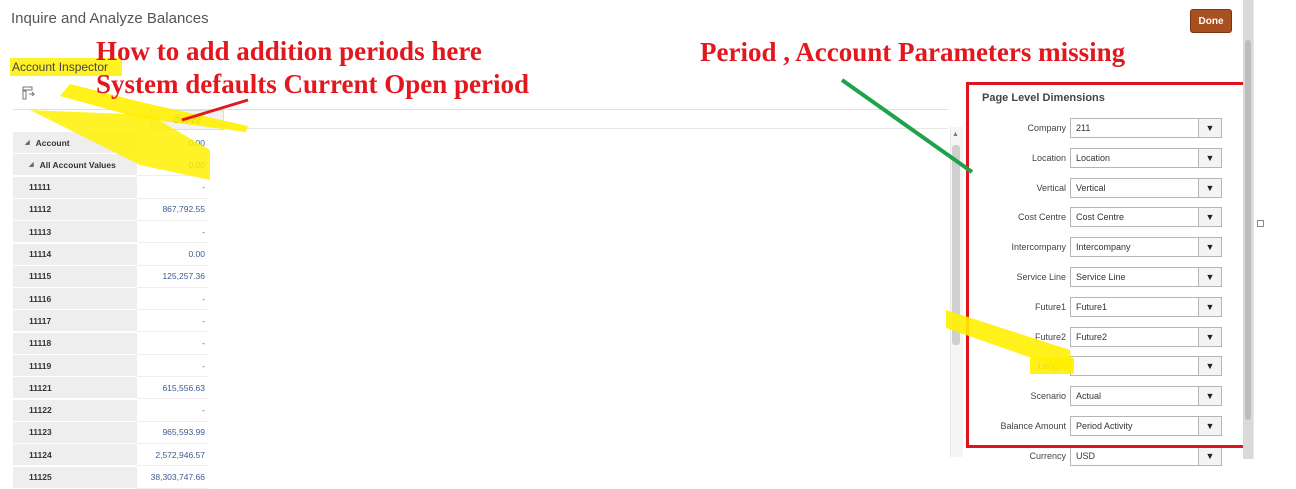 Image resolution: width=1296 pixels, height=489 pixels. Describe the element at coordinates (289, 51) in the screenshot. I see `annotation-line-1: How to add addition periods here` at that location.